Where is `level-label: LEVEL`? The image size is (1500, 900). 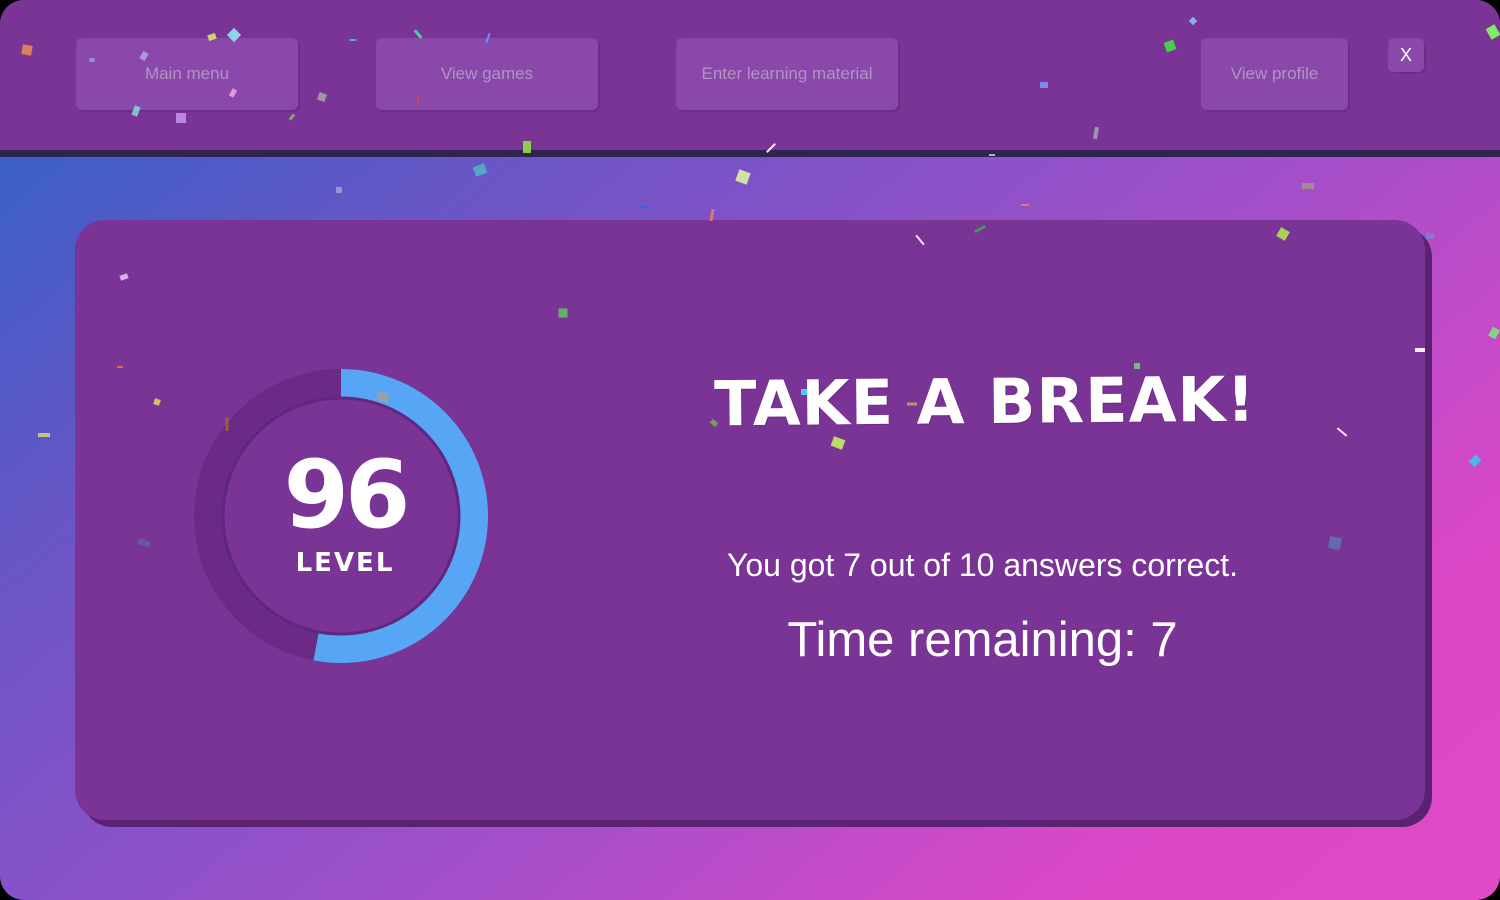 level-label: LEVEL is located at coordinates (345, 563).